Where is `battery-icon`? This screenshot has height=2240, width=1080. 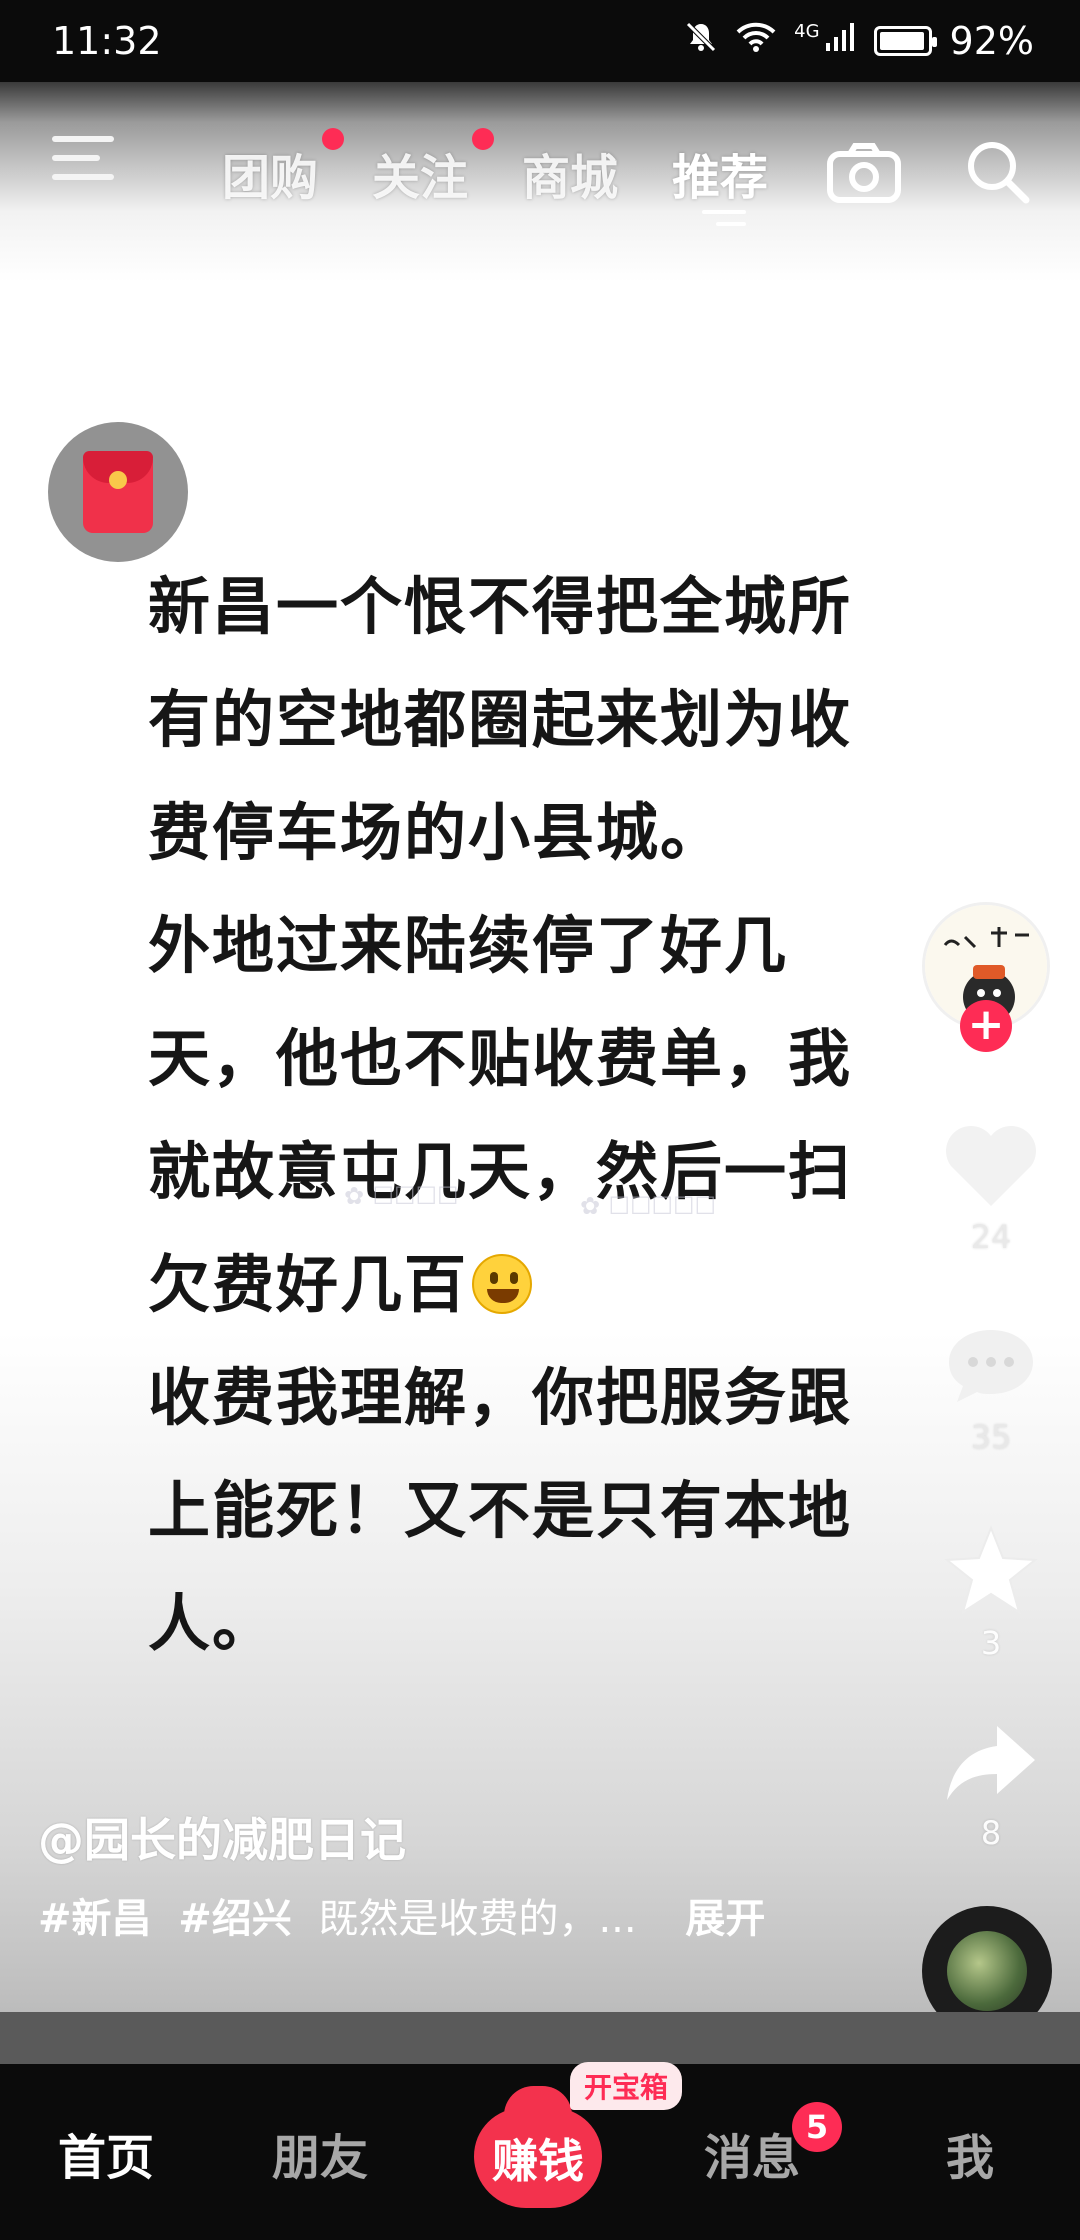
battery-icon is located at coordinates (905, 41).